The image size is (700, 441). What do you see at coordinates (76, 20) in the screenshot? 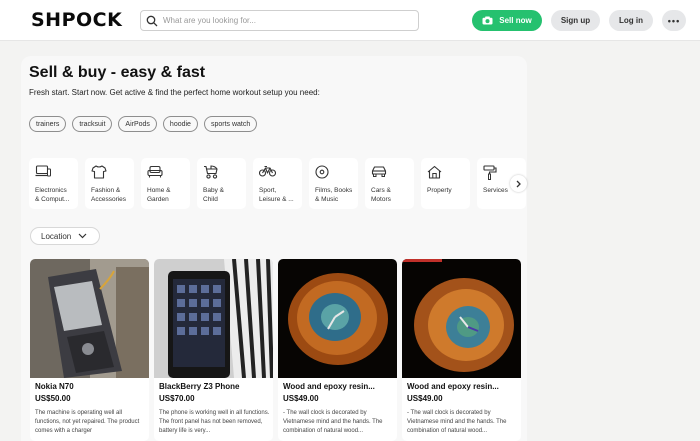
I see `shpock-logo: SHPOCK` at bounding box center [76, 20].